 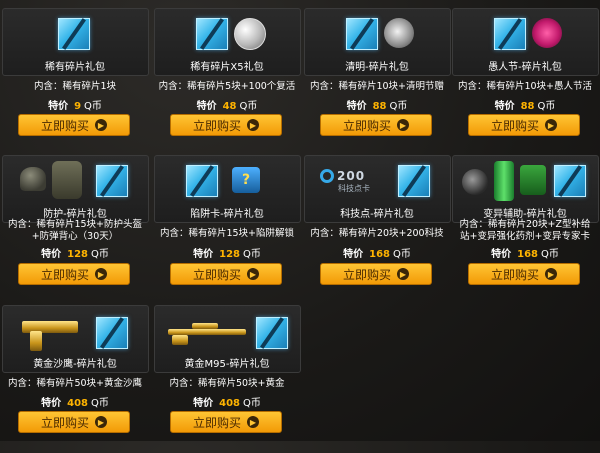 I want to click on pack-name: 科技点-碎片礼包, so click(x=377, y=214).